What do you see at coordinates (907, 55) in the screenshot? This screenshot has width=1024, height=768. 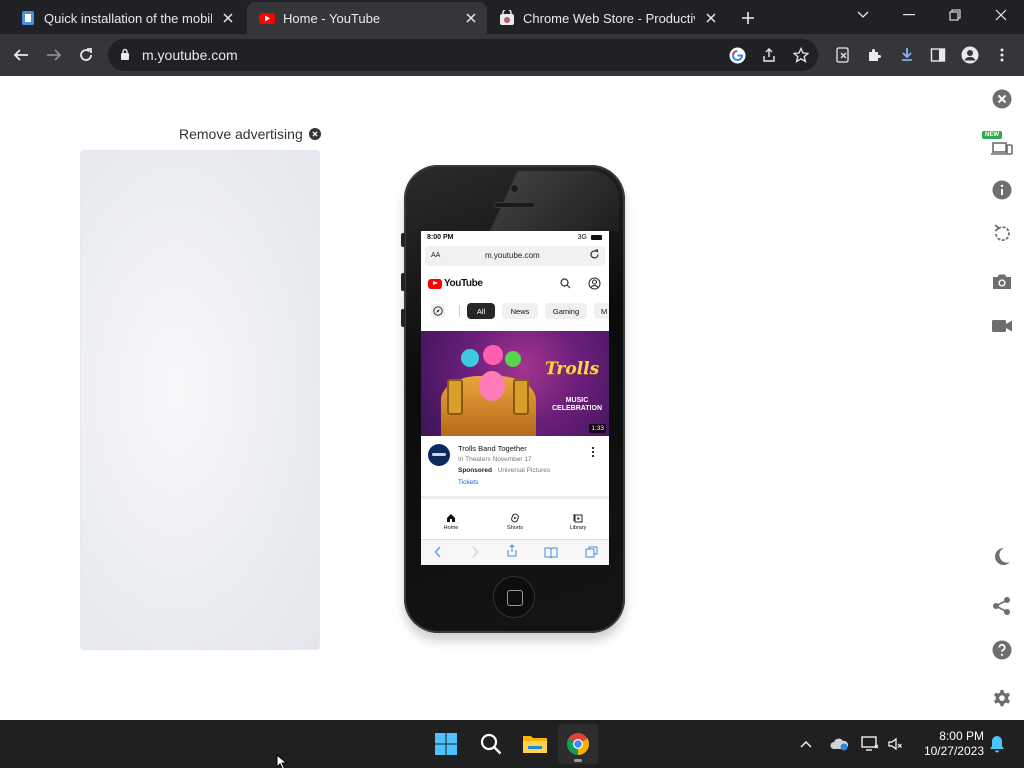 I see `download-extension-icon` at bounding box center [907, 55].